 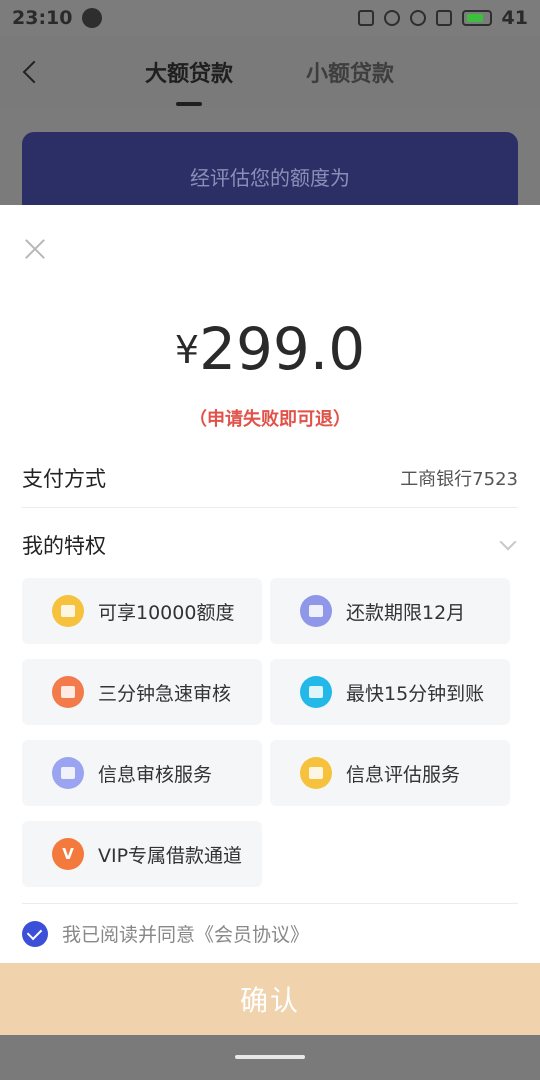 I want to click on payment-method-value: 工商银行7523, so click(x=459, y=479).